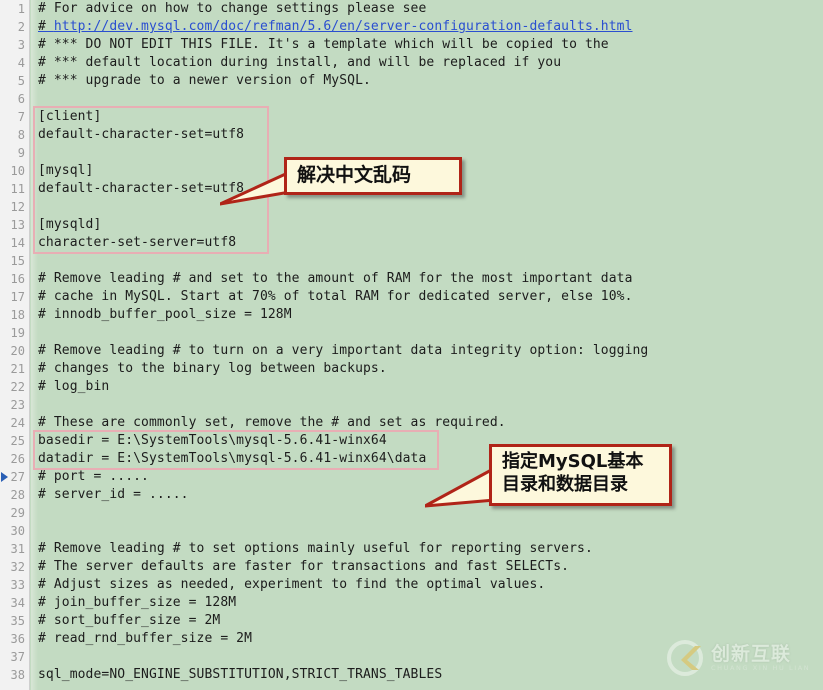  Describe the element at coordinates (17, 279) in the screenshot. I see `line-number: 16` at that location.